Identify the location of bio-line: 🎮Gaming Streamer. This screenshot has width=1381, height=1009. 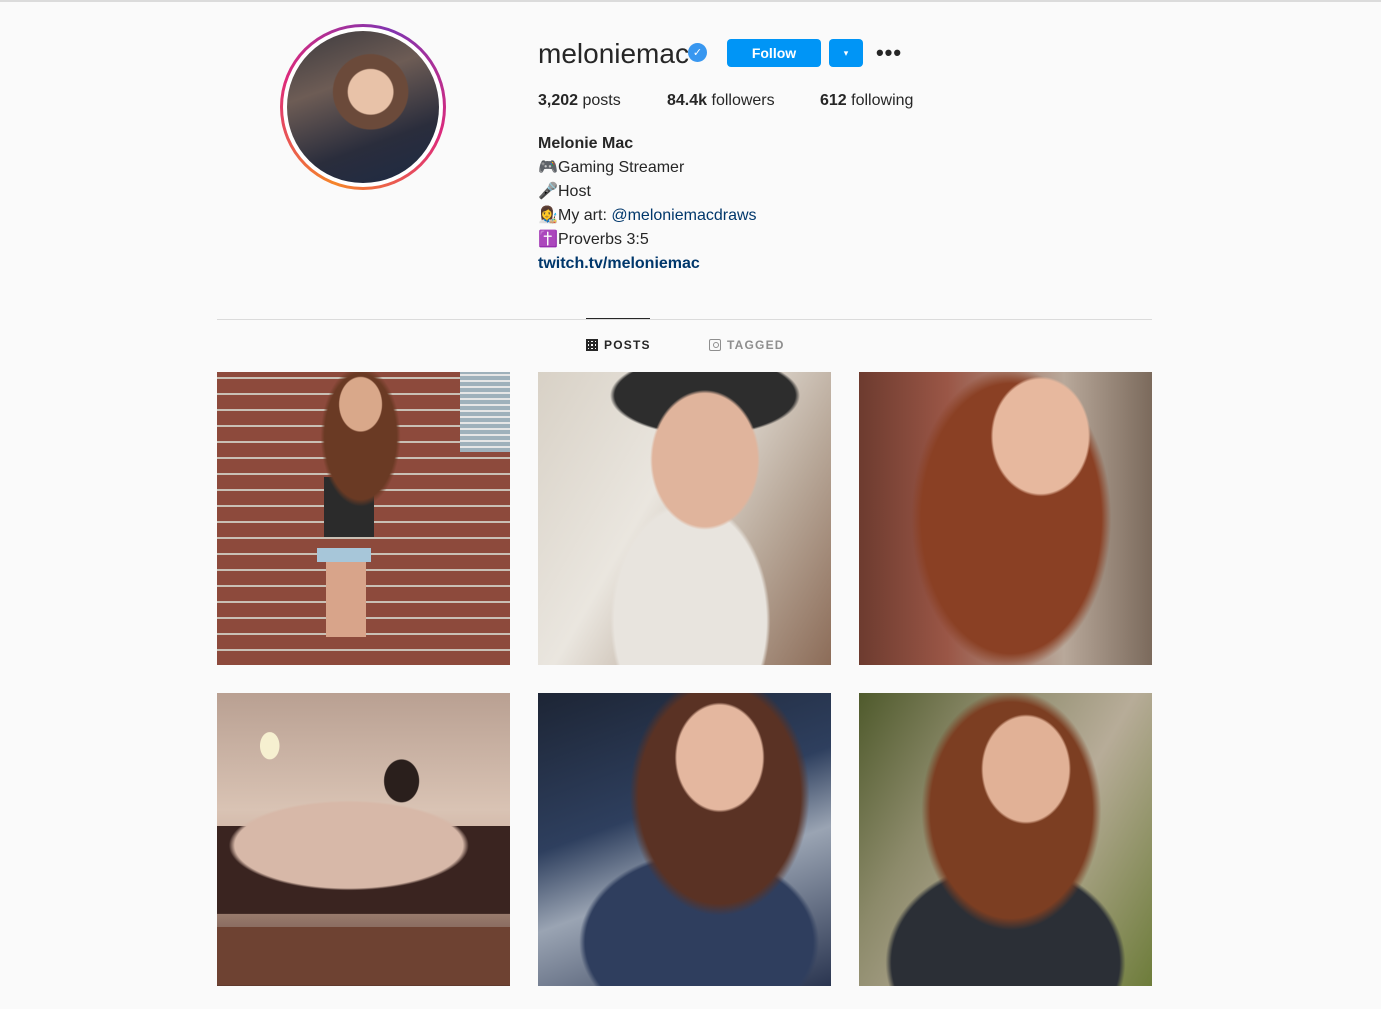
(647, 168).